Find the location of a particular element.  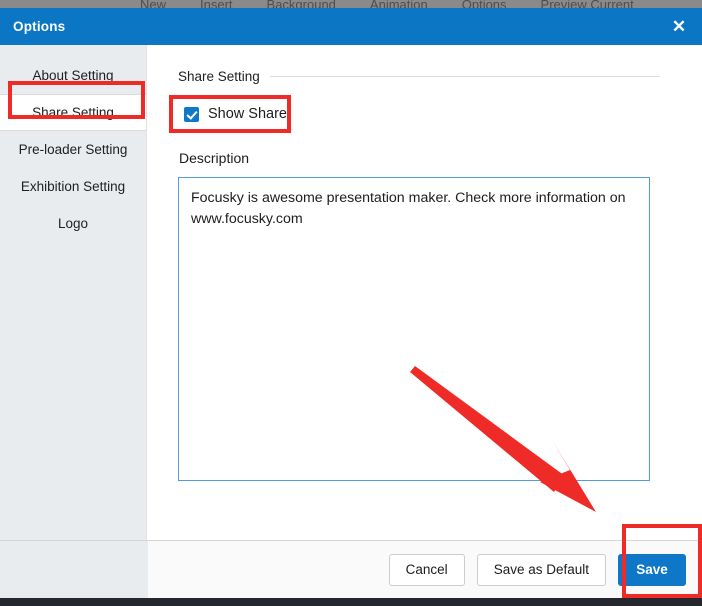

footer-sidebar-fill is located at coordinates (74, 569).